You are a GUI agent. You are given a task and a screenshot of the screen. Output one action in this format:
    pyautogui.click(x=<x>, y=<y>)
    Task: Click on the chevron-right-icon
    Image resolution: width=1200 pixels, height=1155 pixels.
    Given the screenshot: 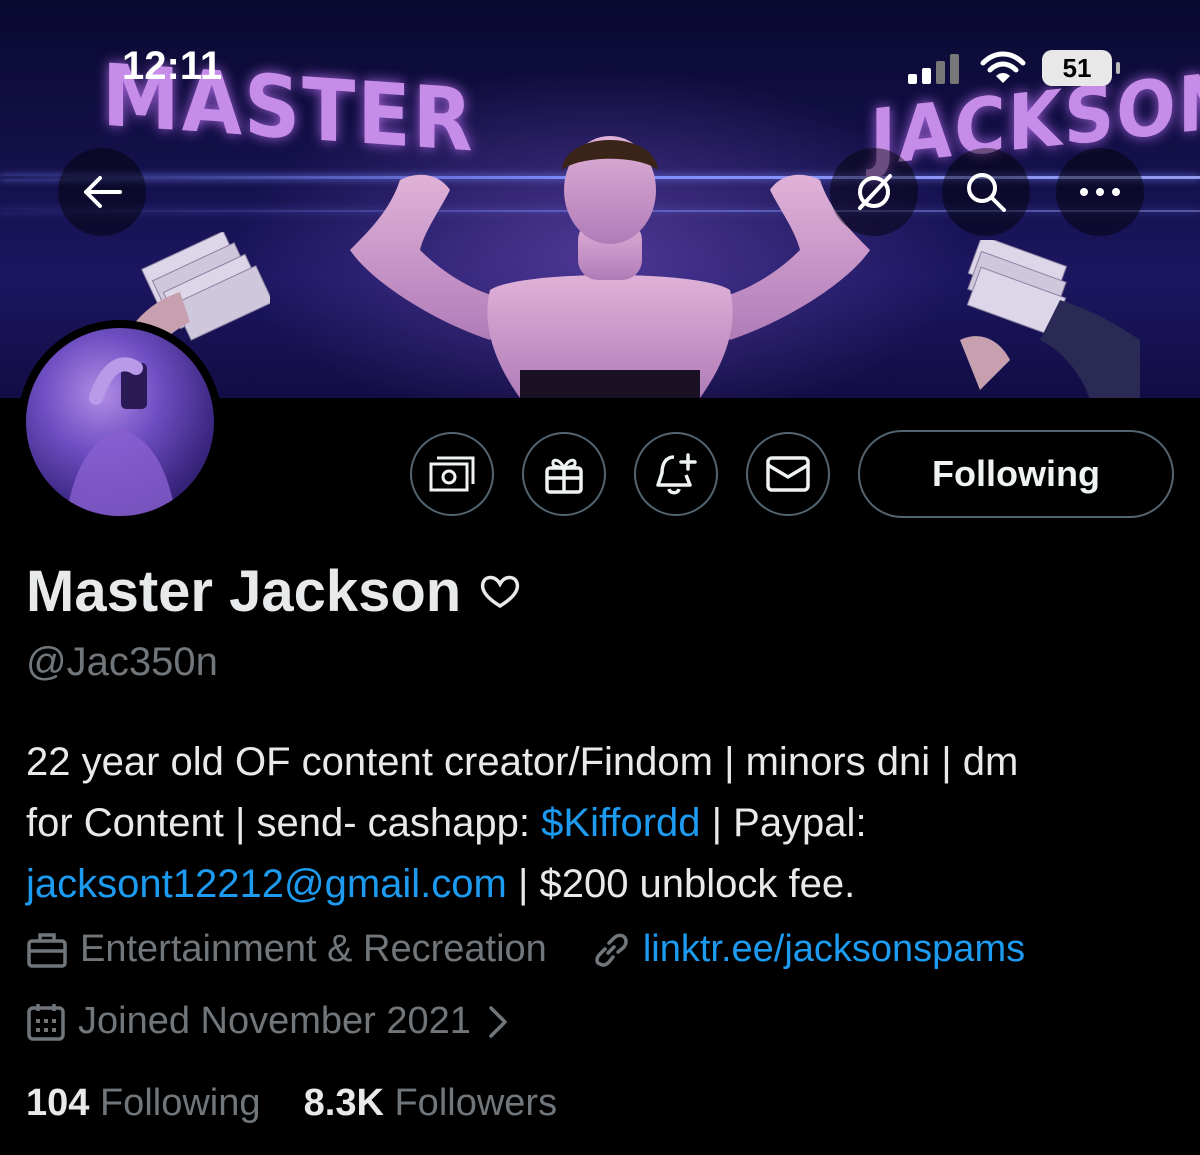 What is the action you would take?
    pyautogui.click(x=498, y=1021)
    